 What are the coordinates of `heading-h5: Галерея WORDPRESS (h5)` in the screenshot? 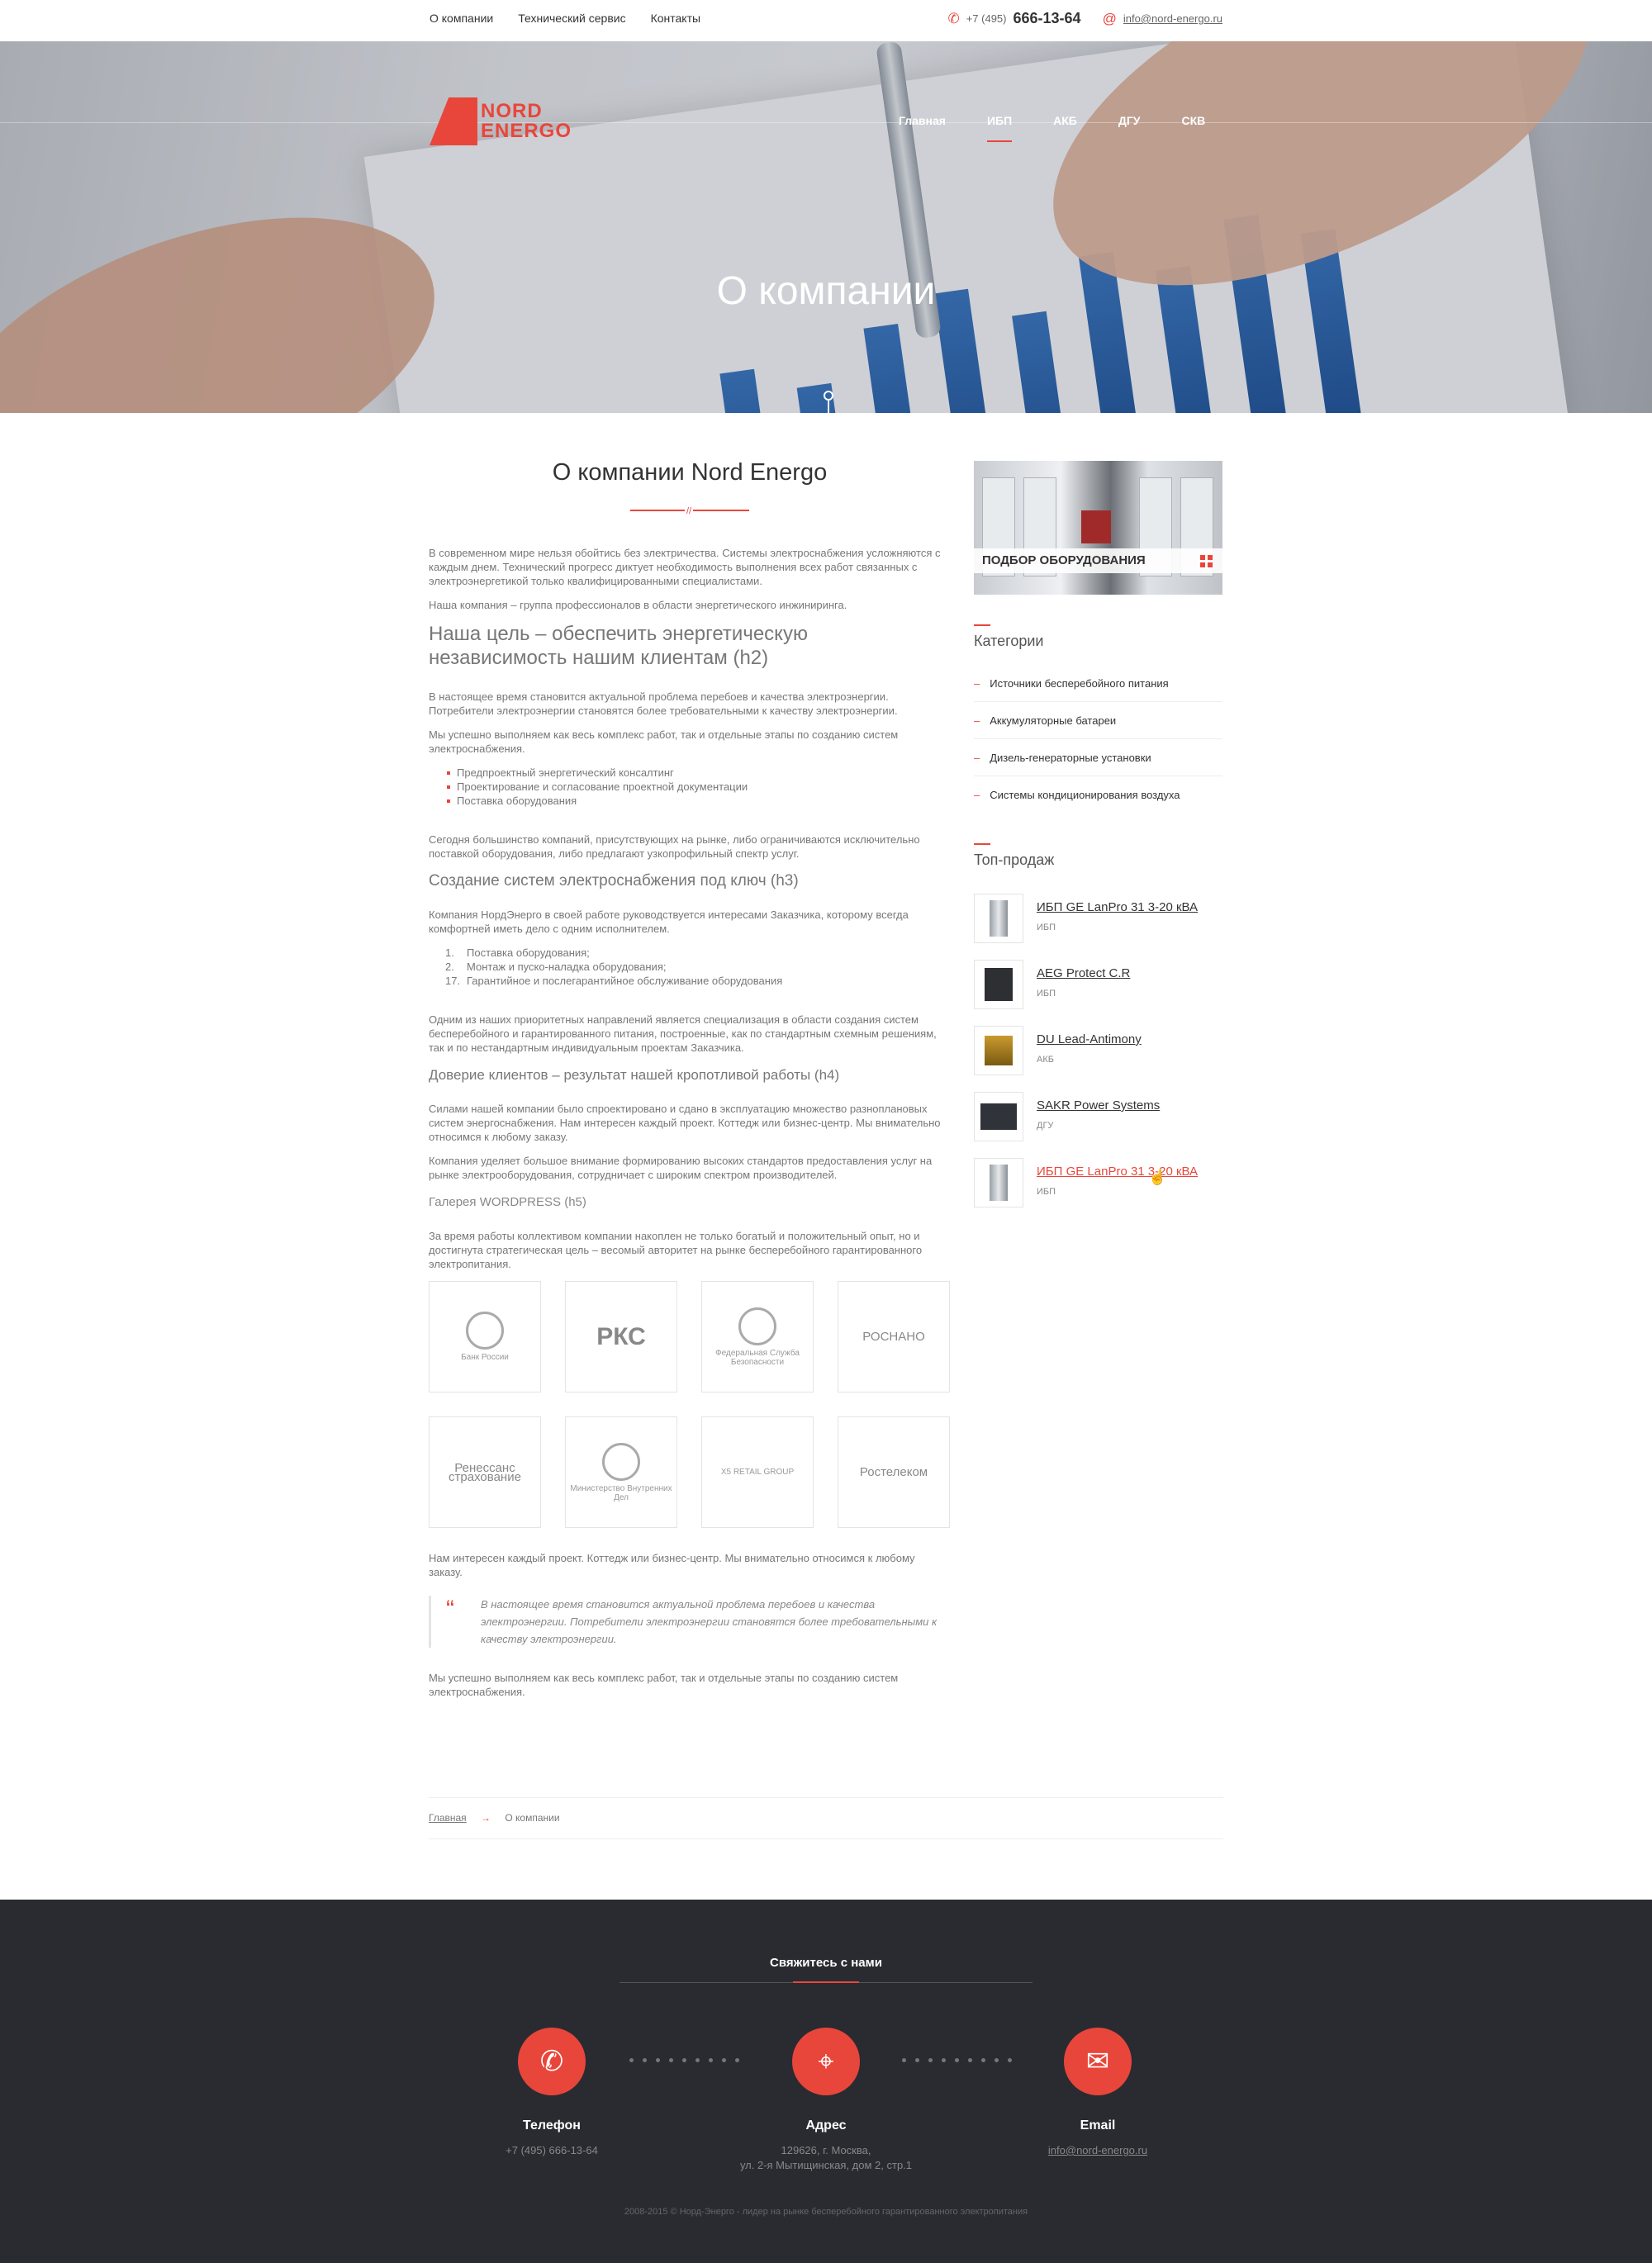 It's located at (507, 1202).